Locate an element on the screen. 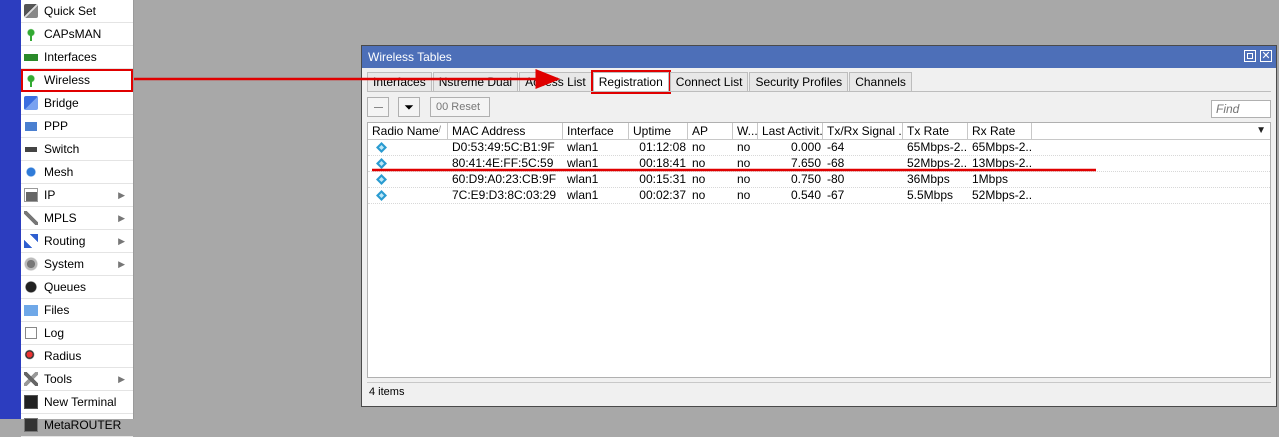 The height and width of the screenshot is (437, 1279). cell-tx: 5.5Mbps is located at coordinates (935, 195).